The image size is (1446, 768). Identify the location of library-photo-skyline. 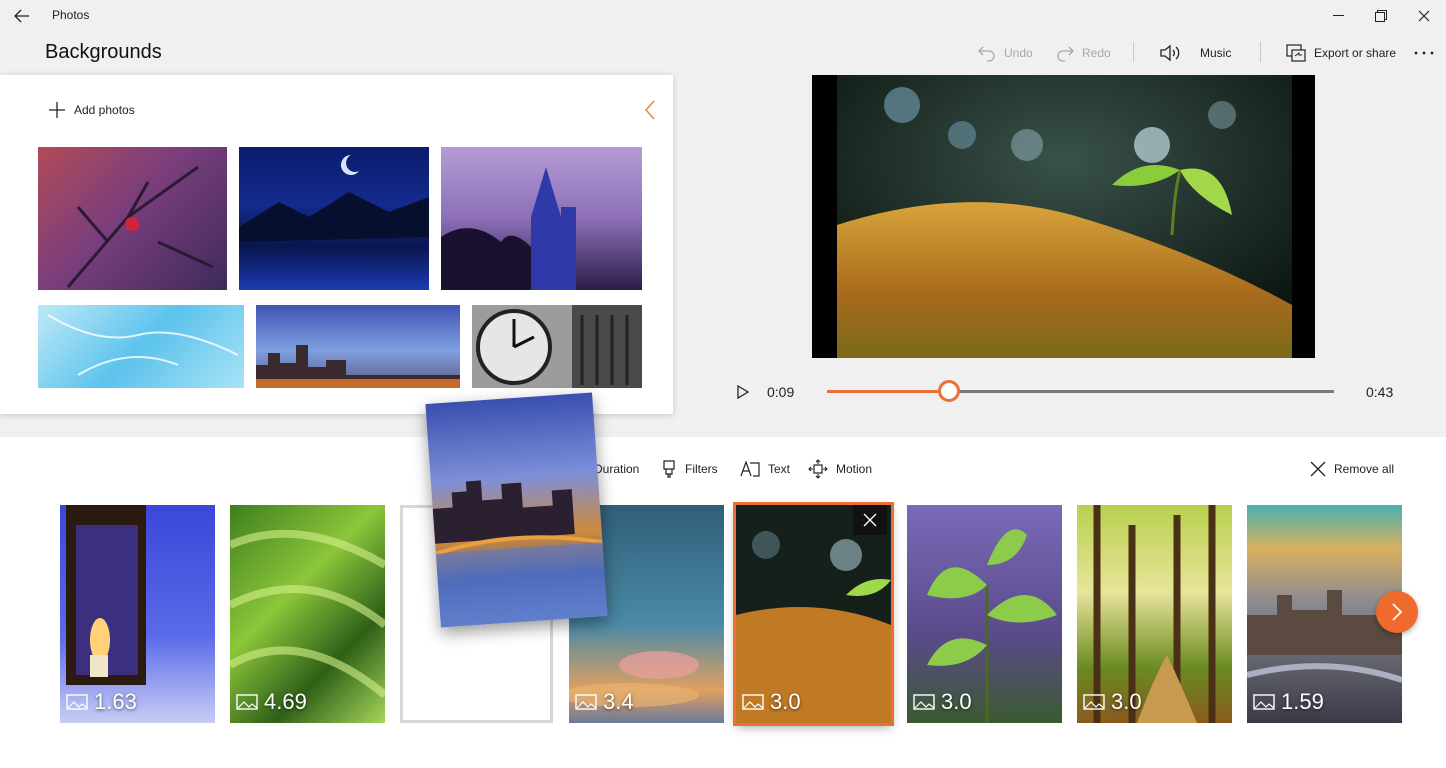
(358, 346).